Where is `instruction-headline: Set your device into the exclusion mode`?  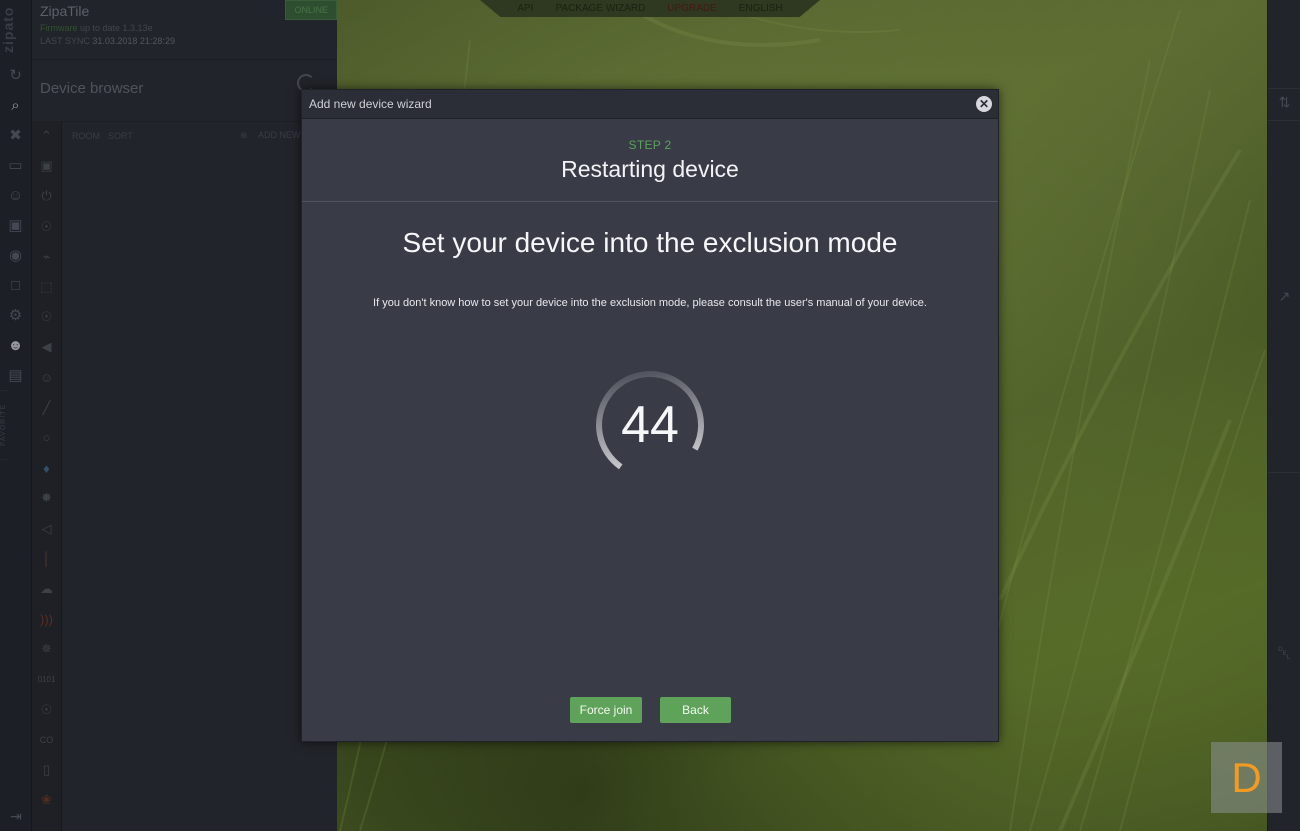
instruction-headline: Set your device into the exclusion mode is located at coordinates (650, 242).